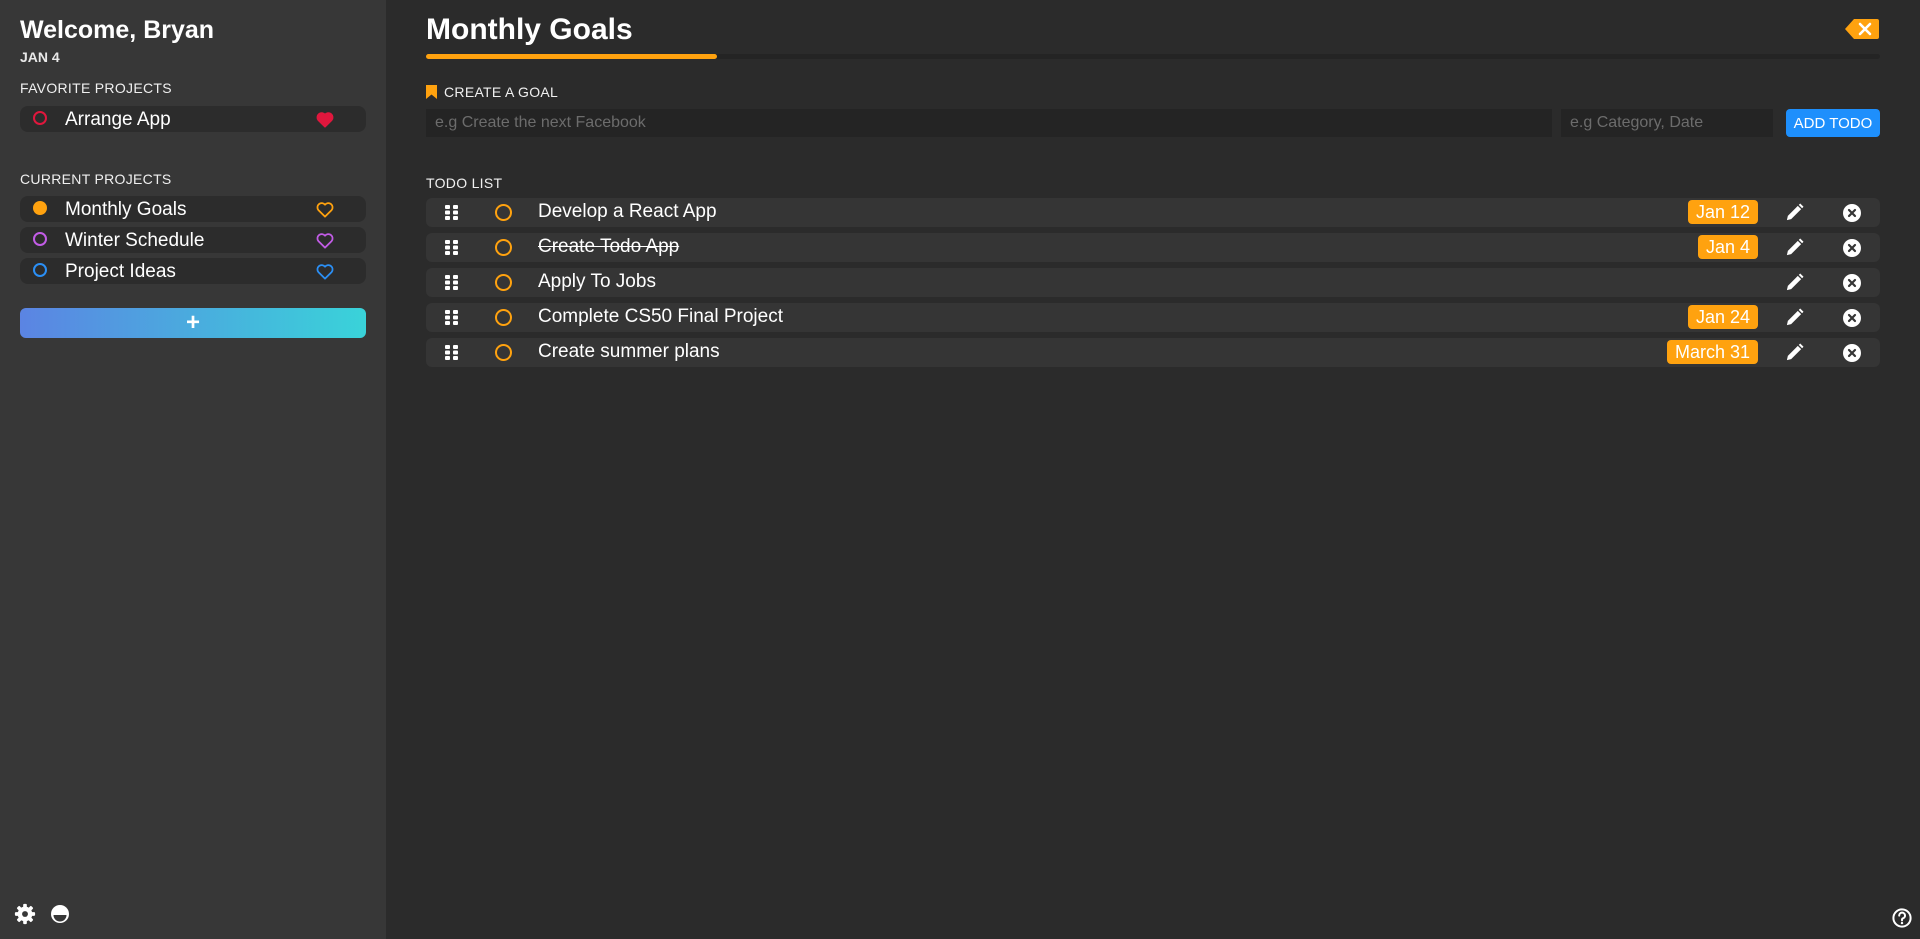 This screenshot has height=939, width=1920. What do you see at coordinates (193, 323) in the screenshot?
I see `add-project-button: +` at bounding box center [193, 323].